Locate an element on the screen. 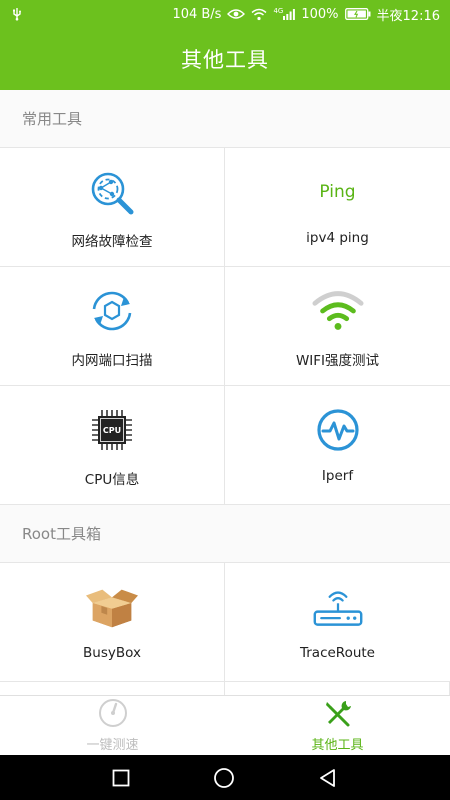 The image size is (450, 800). tool-cpu-info: CPU CPU信息 is located at coordinates (112, 445).